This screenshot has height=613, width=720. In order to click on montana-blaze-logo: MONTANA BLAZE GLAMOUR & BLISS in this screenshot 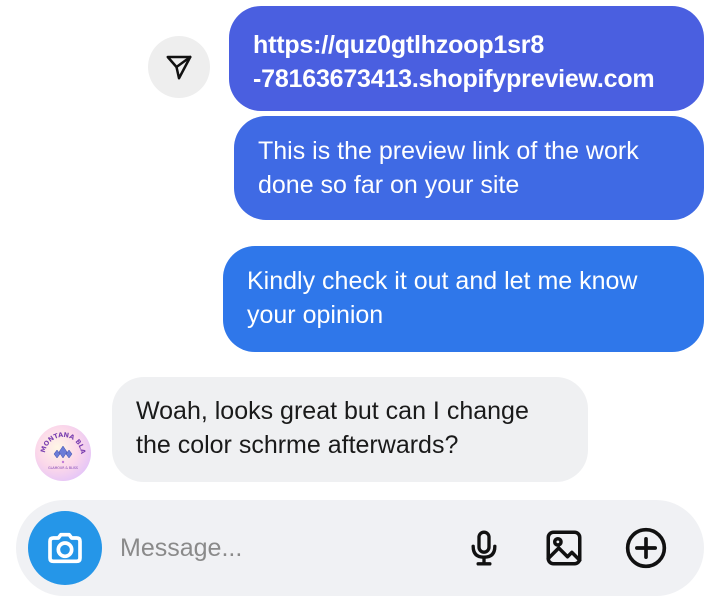, I will do `click(61, 447)`.